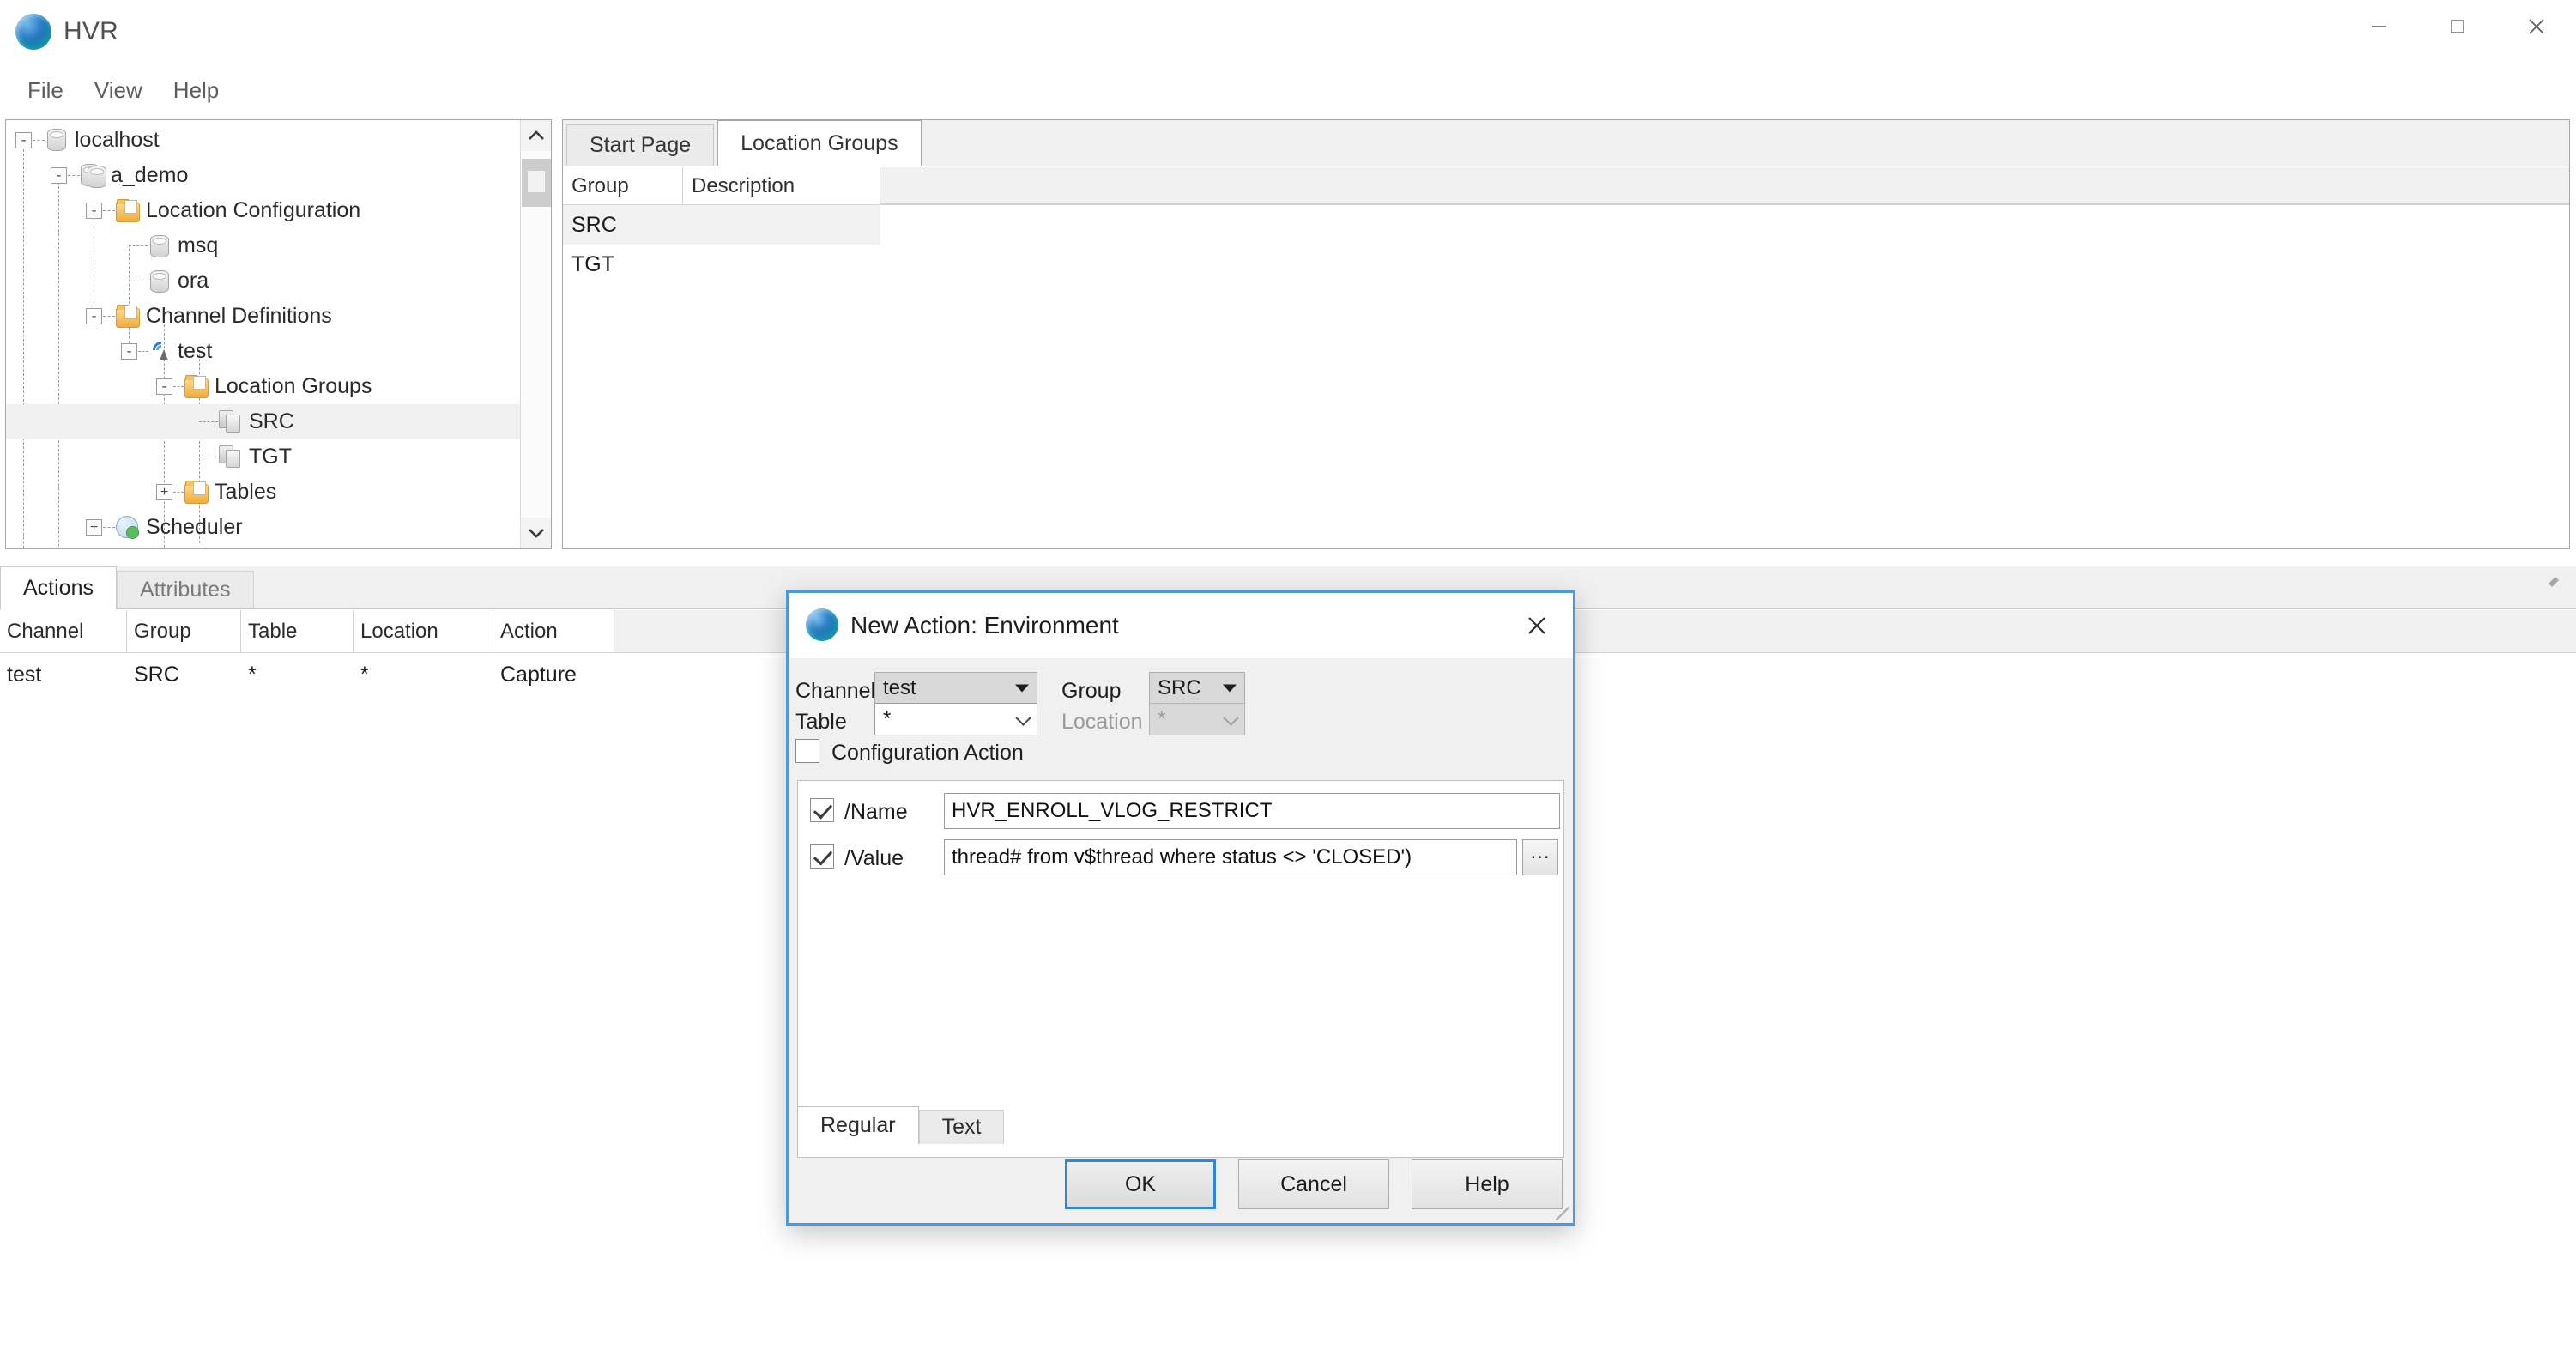 The height and width of the screenshot is (1368, 2576). What do you see at coordinates (263, 140) in the screenshot?
I see `tree-node-localhost: - localhost` at bounding box center [263, 140].